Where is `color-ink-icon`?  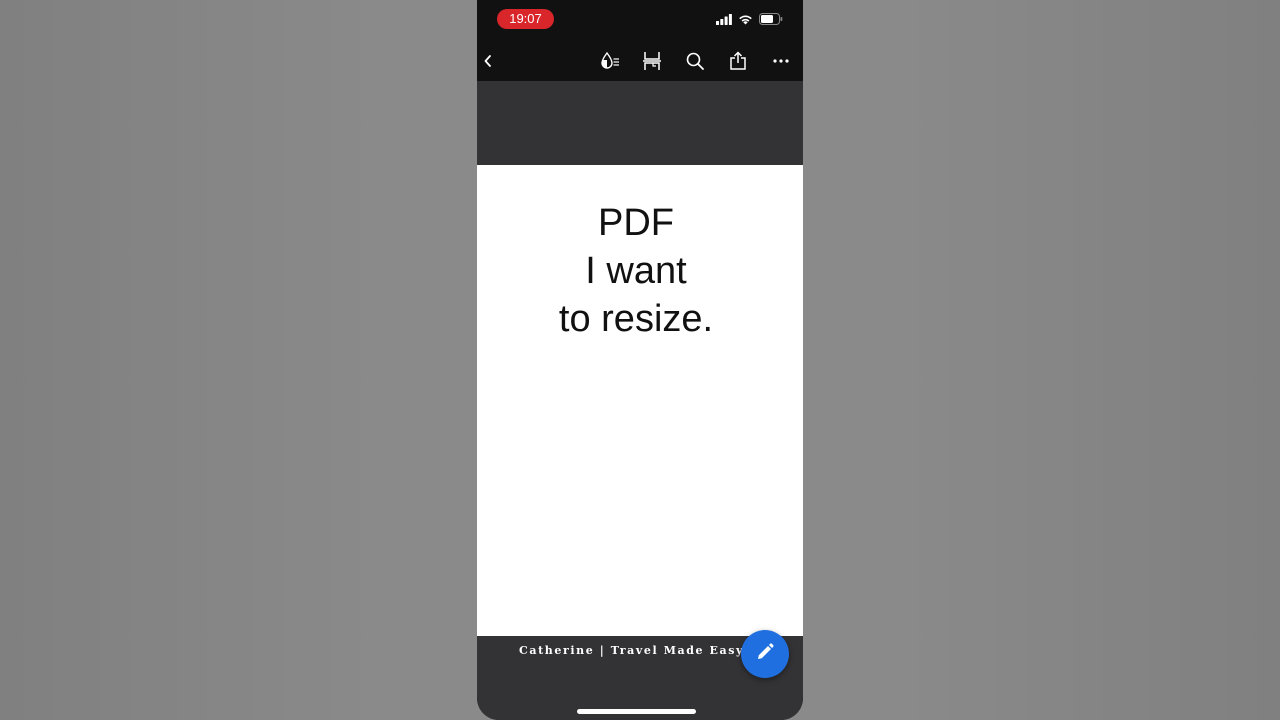
color-ink-icon is located at coordinates (610, 61).